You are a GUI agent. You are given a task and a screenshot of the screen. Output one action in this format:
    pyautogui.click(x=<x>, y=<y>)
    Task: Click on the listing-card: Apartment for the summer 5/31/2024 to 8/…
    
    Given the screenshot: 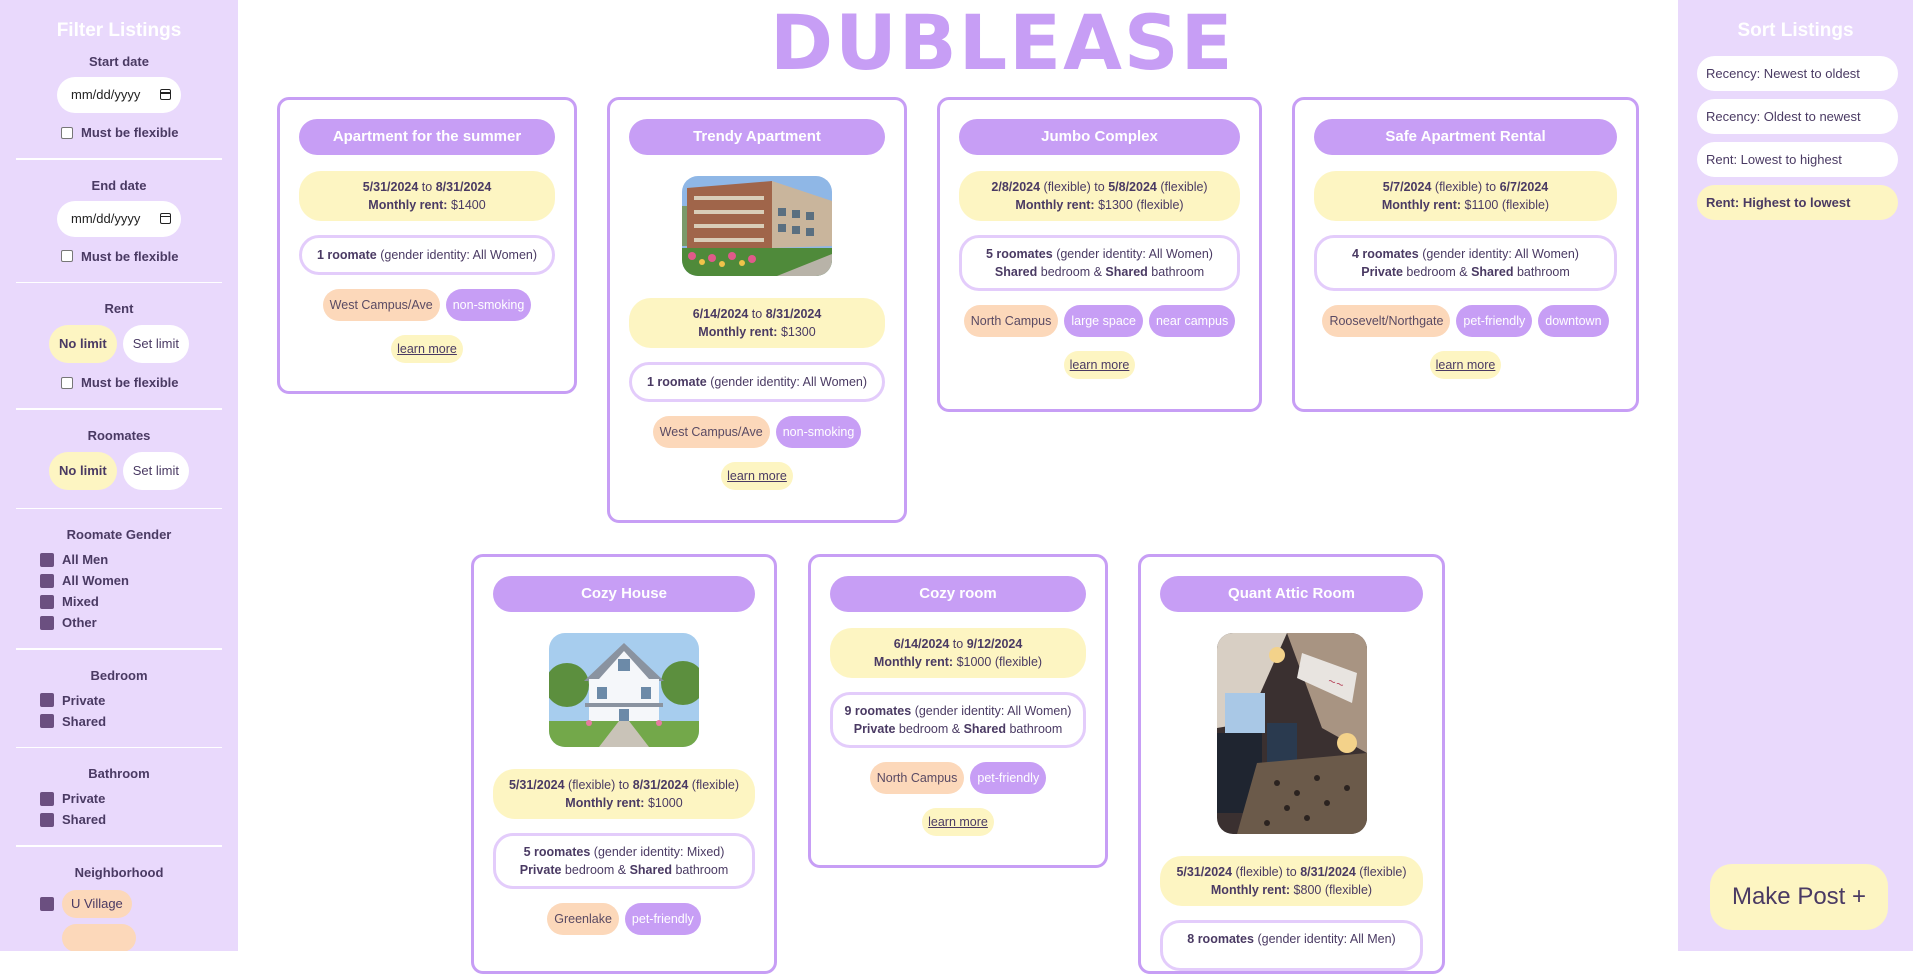 What is the action you would take?
    pyautogui.click(x=427, y=245)
    